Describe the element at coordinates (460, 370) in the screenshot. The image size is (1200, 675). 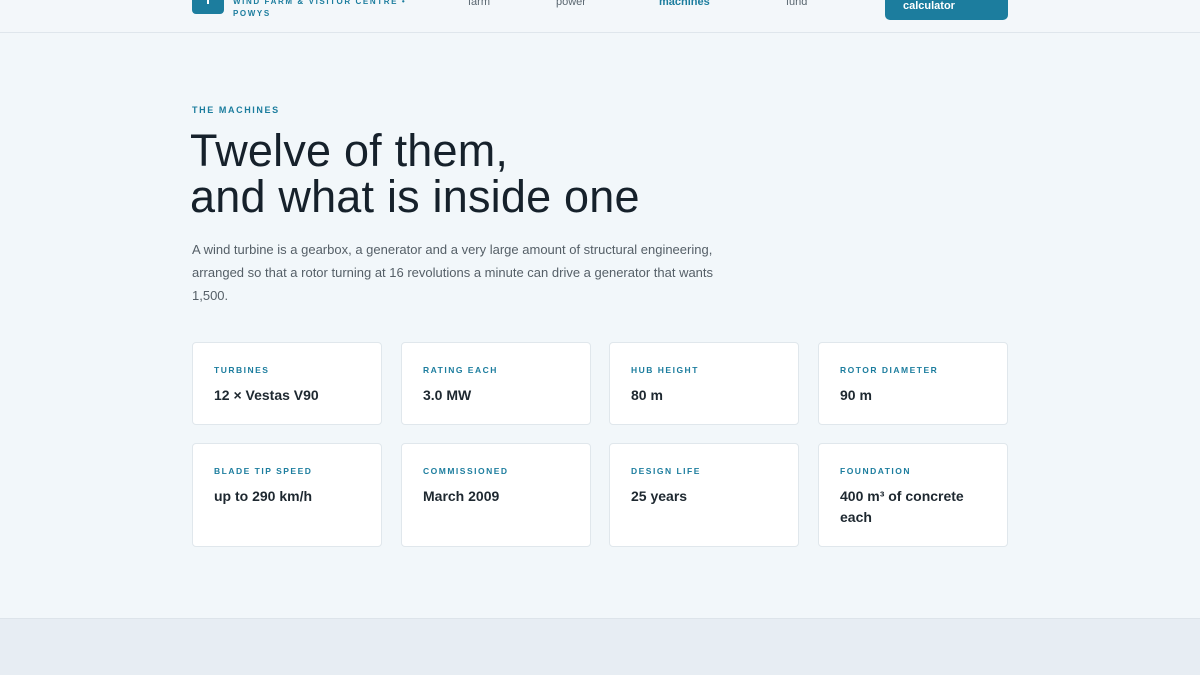
I see `spec-label: RATING EACH` at that location.